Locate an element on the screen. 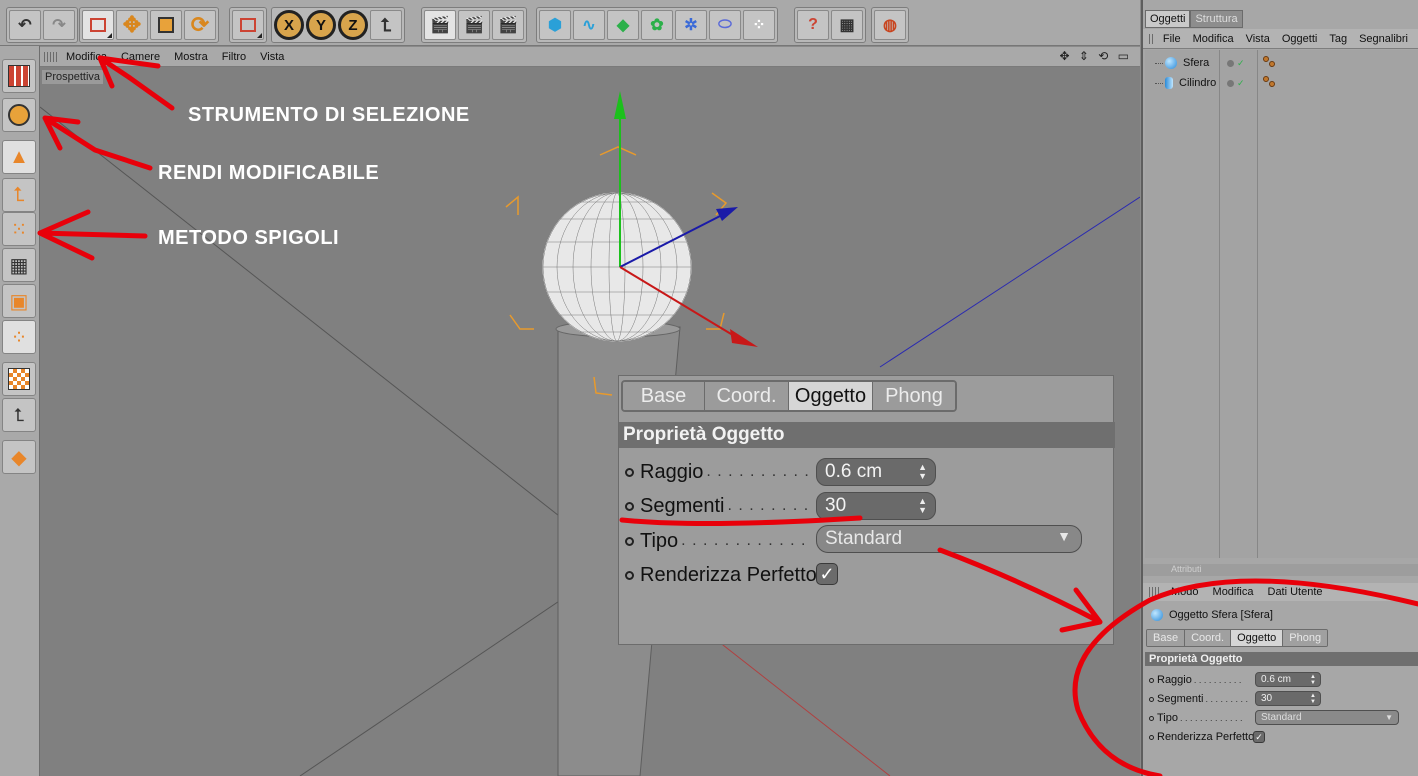 The height and width of the screenshot is (776, 1418). environment-button: ⬭ is located at coordinates (725, 25).